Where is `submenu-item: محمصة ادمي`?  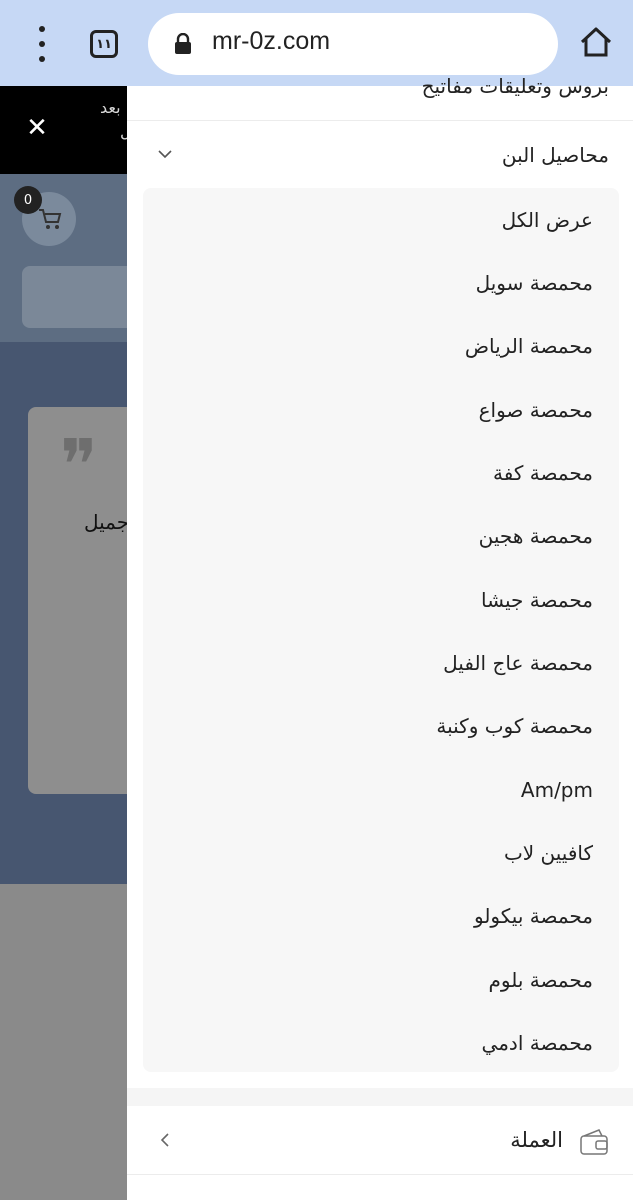
submenu-item: محمصة ادمي is located at coordinates (537, 1043).